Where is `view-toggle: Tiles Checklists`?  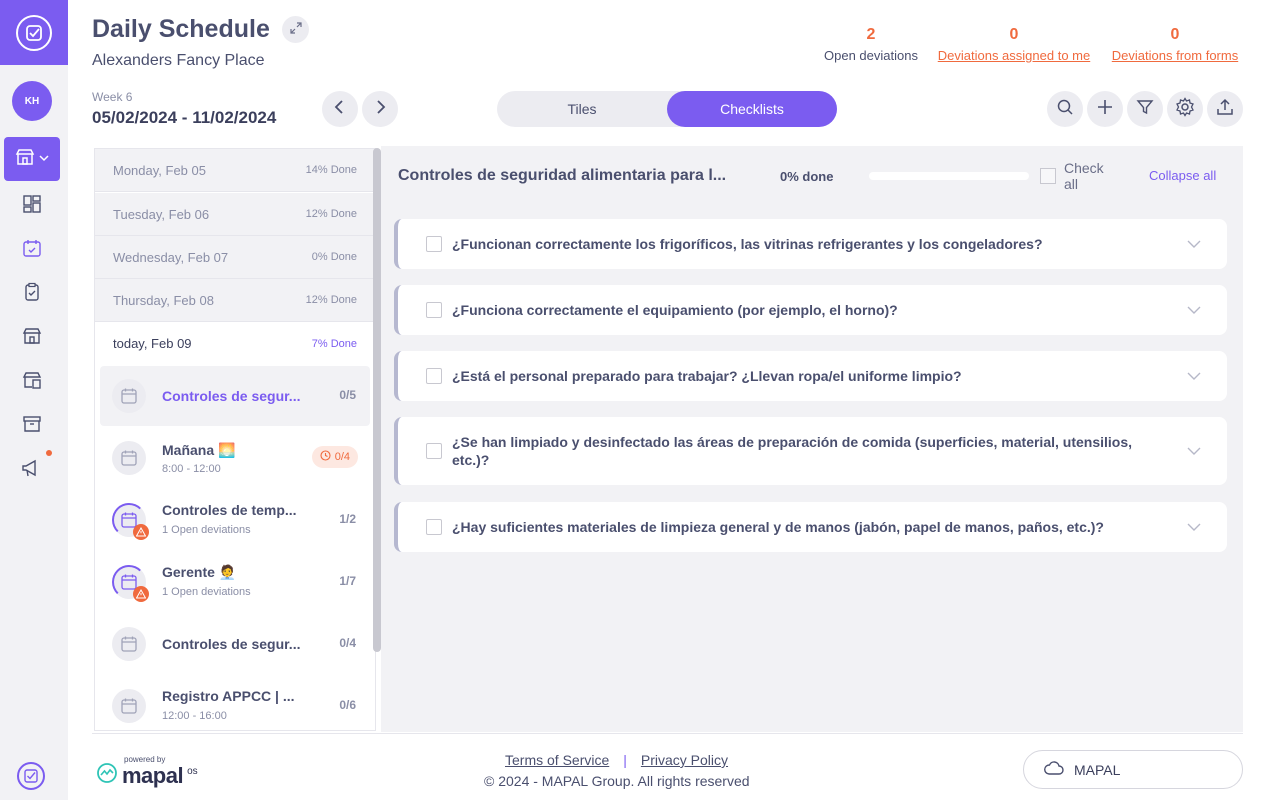
view-toggle: Tiles Checklists is located at coordinates (667, 109).